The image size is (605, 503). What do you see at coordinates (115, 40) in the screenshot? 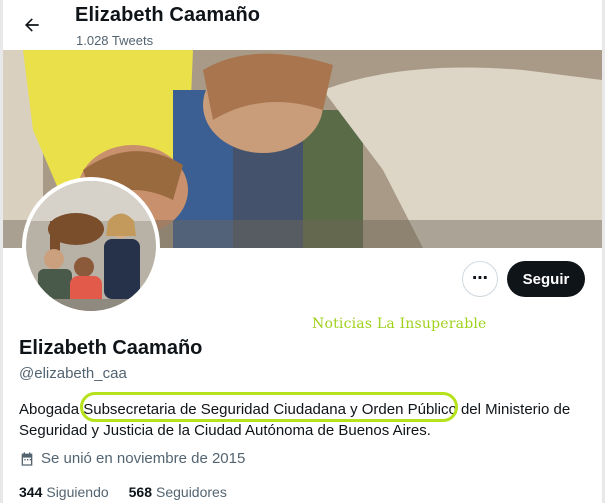
I see `header-tweet-count: 1.028 Tweets` at bounding box center [115, 40].